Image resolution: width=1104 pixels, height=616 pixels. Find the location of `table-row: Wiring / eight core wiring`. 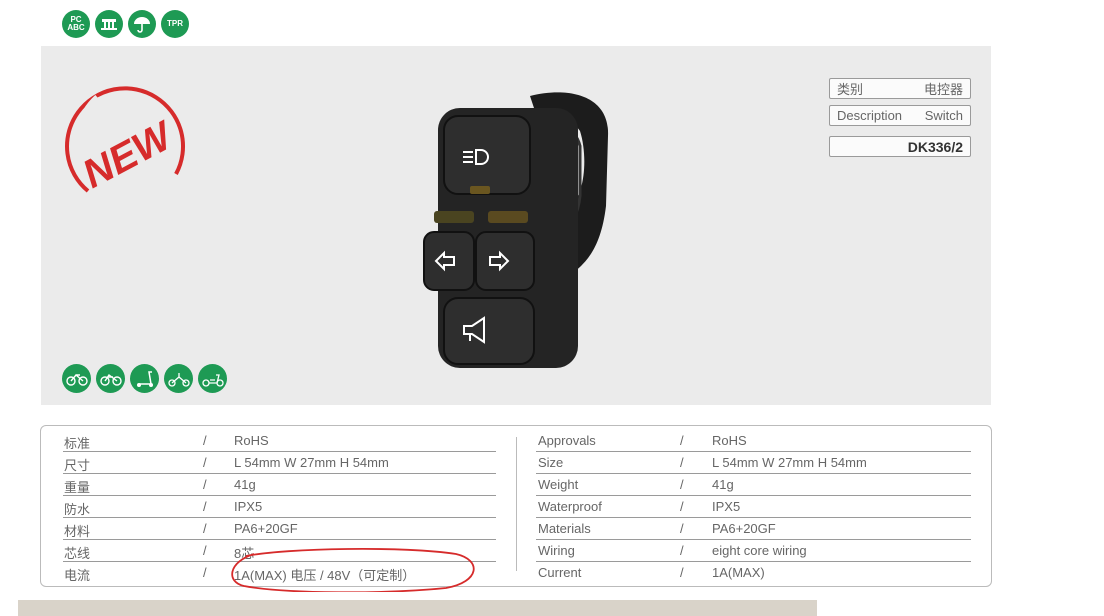

table-row: Wiring / eight core wiring is located at coordinates (753, 551).